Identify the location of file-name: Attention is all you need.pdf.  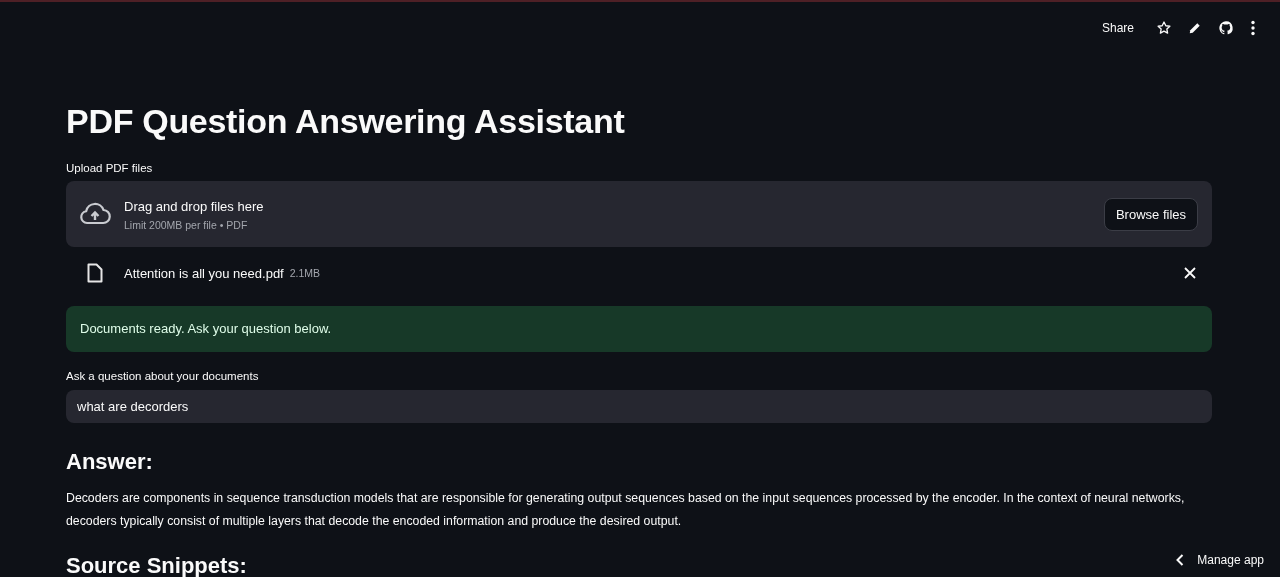
(204, 273).